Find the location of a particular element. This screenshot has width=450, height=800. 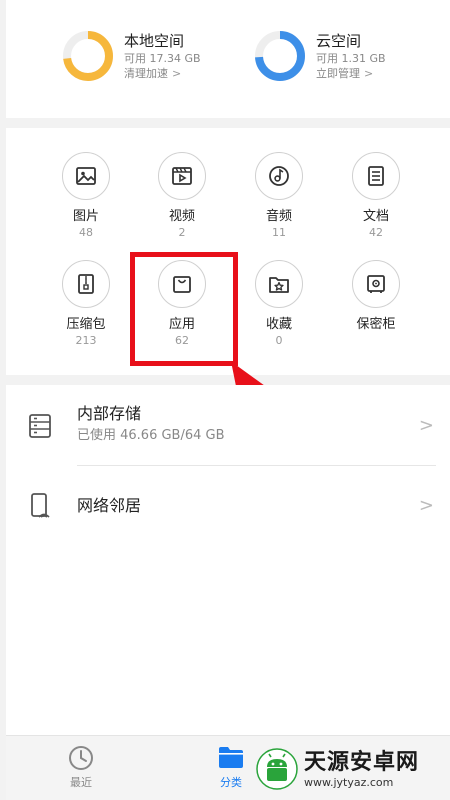

local-storage-title: 本地空间 is located at coordinates (154, 41).